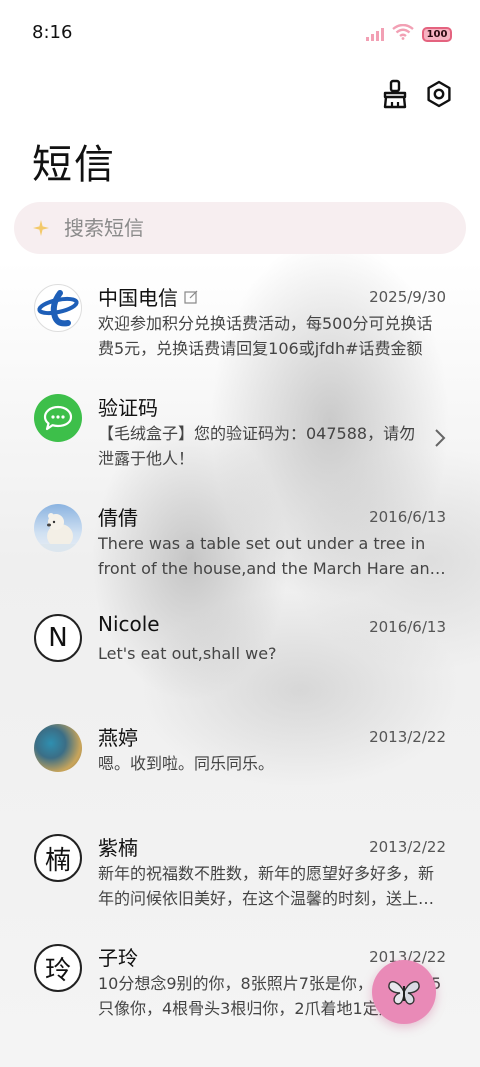  What do you see at coordinates (58, 968) in the screenshot?
I see `letter-avatar: 玲` at bounding box center [58, 968].